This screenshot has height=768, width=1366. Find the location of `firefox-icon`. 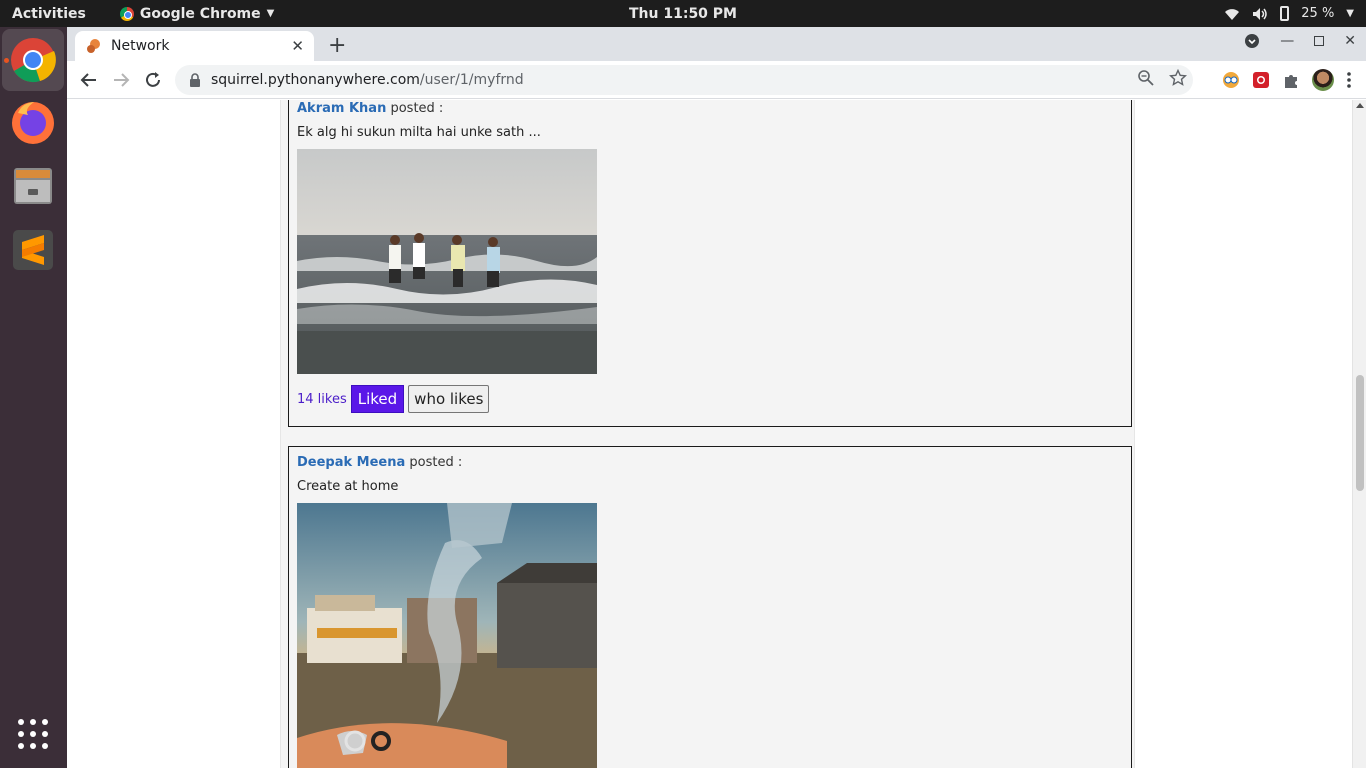

firefox-icon is located at coordinates (33, 123).